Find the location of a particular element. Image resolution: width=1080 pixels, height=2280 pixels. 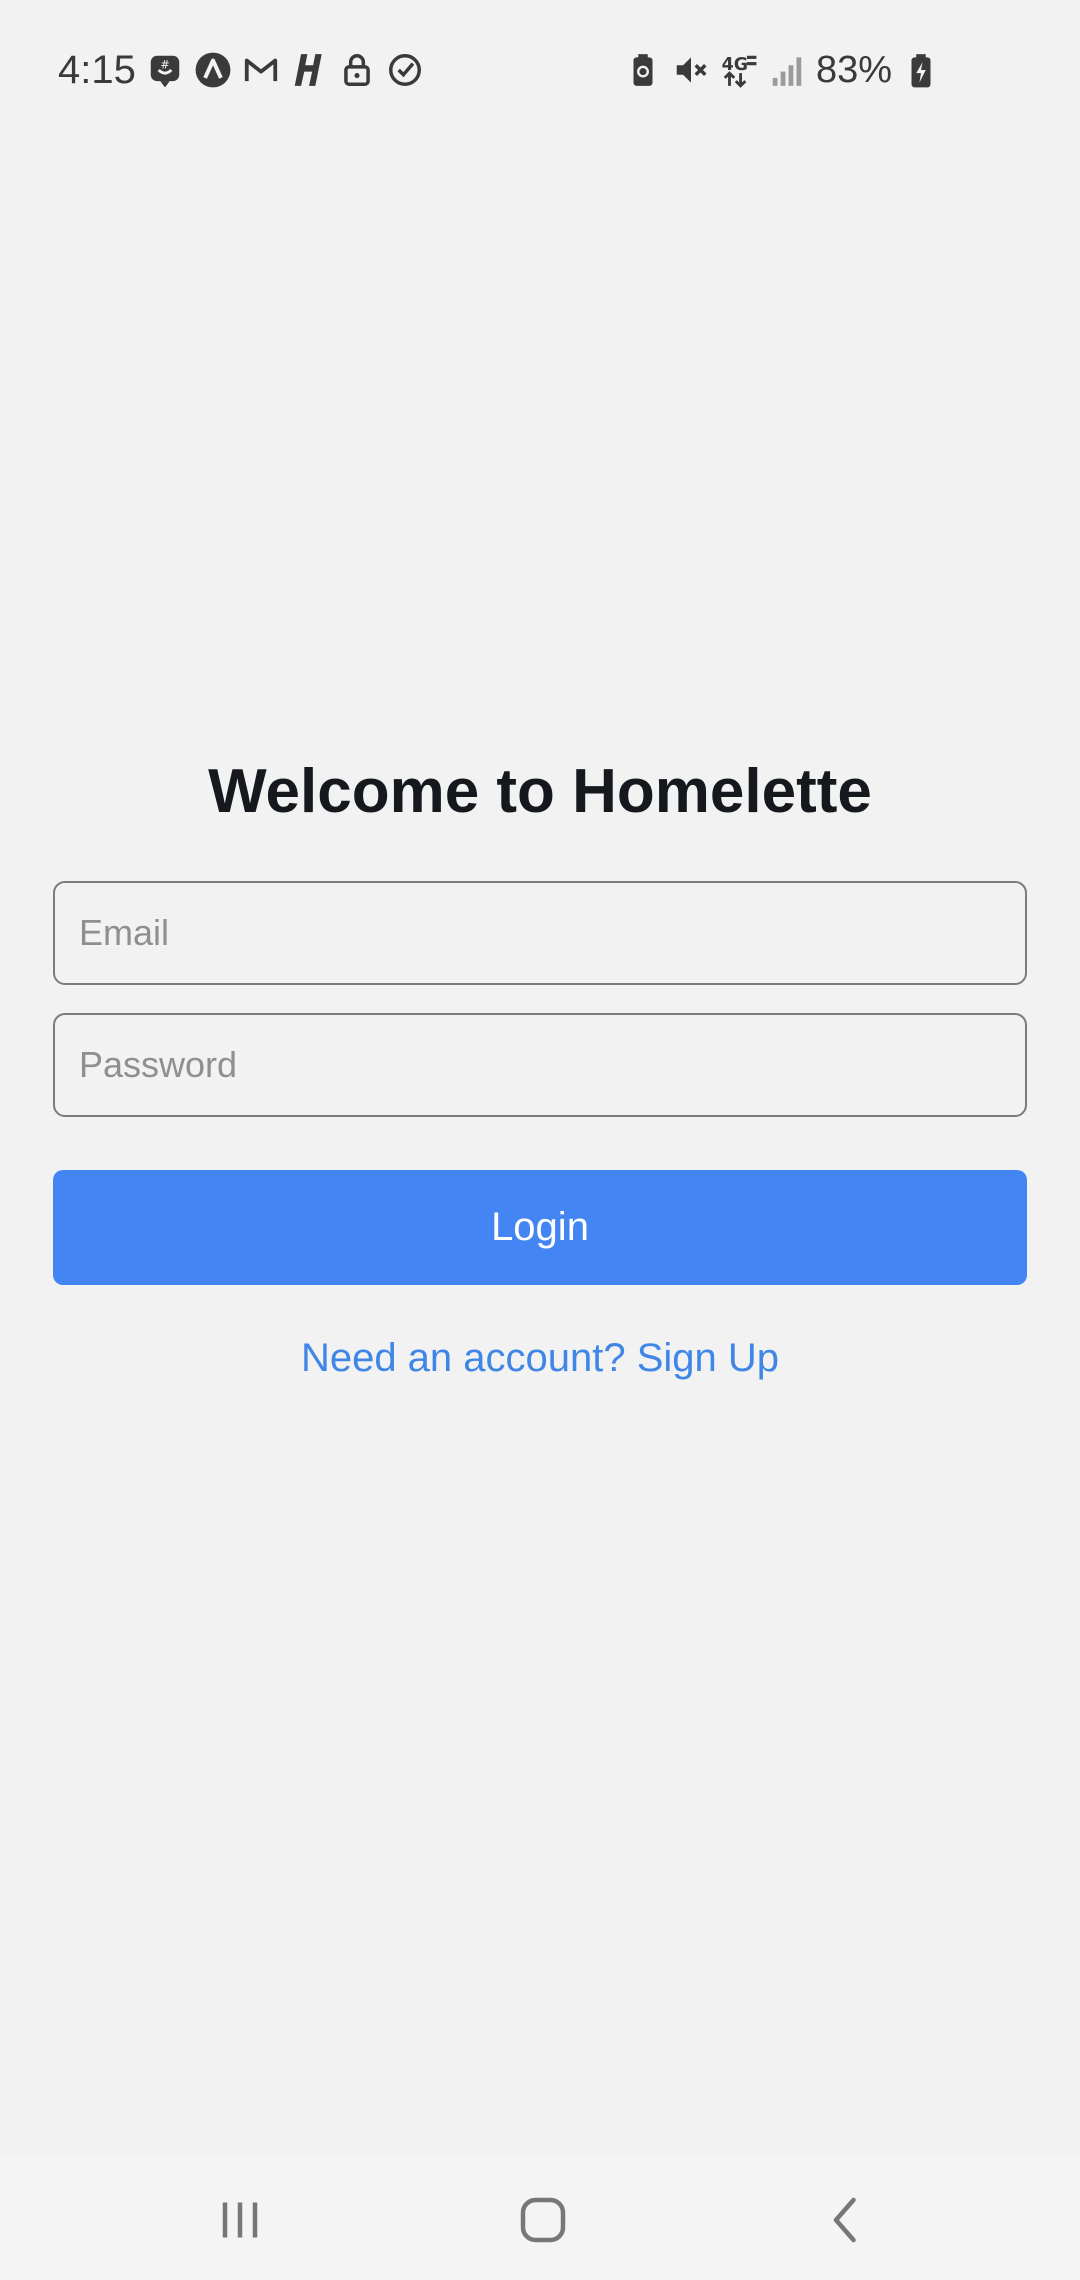

battery-charging-icon is located at coordinates (921, 70).